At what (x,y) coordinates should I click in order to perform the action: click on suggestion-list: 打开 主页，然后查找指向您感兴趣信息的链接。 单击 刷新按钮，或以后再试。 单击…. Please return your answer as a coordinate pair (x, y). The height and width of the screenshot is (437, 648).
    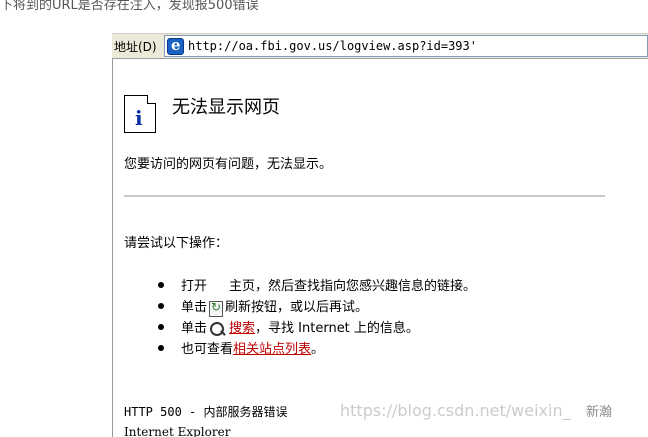
    Looking at the image, I should click on (390, 316).